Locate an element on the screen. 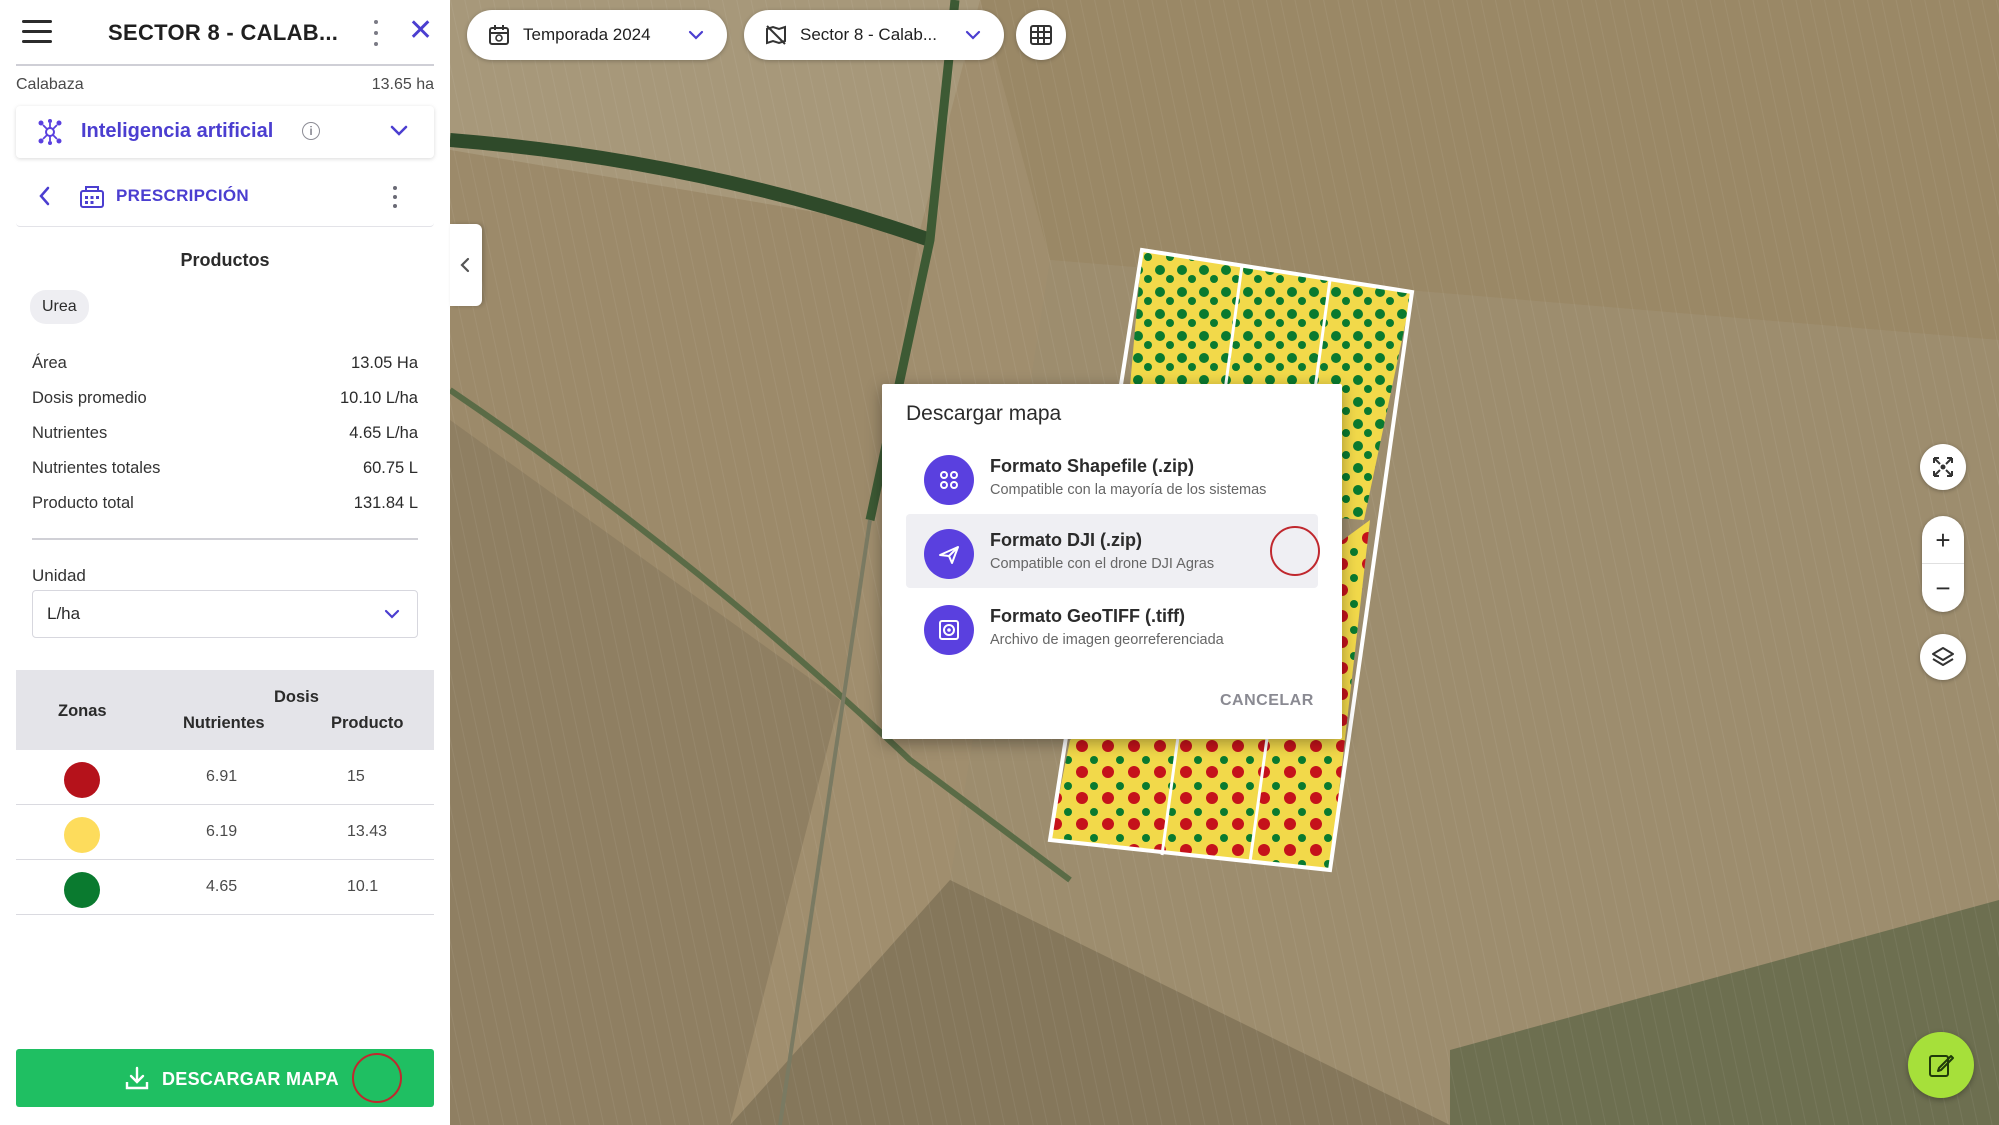  table-row: 4.65 10.1 is located at coordinates (225, 887).